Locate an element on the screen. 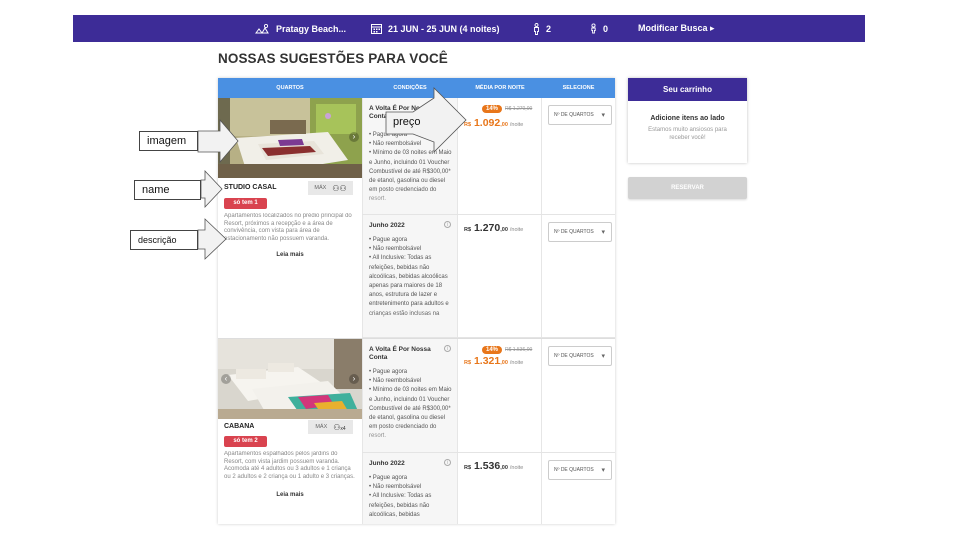 The width and height of the screenshot is (960, 540). dates-summary: 21 JUN - 25 JUN (4 noites) is located at coordinates (435, 28).